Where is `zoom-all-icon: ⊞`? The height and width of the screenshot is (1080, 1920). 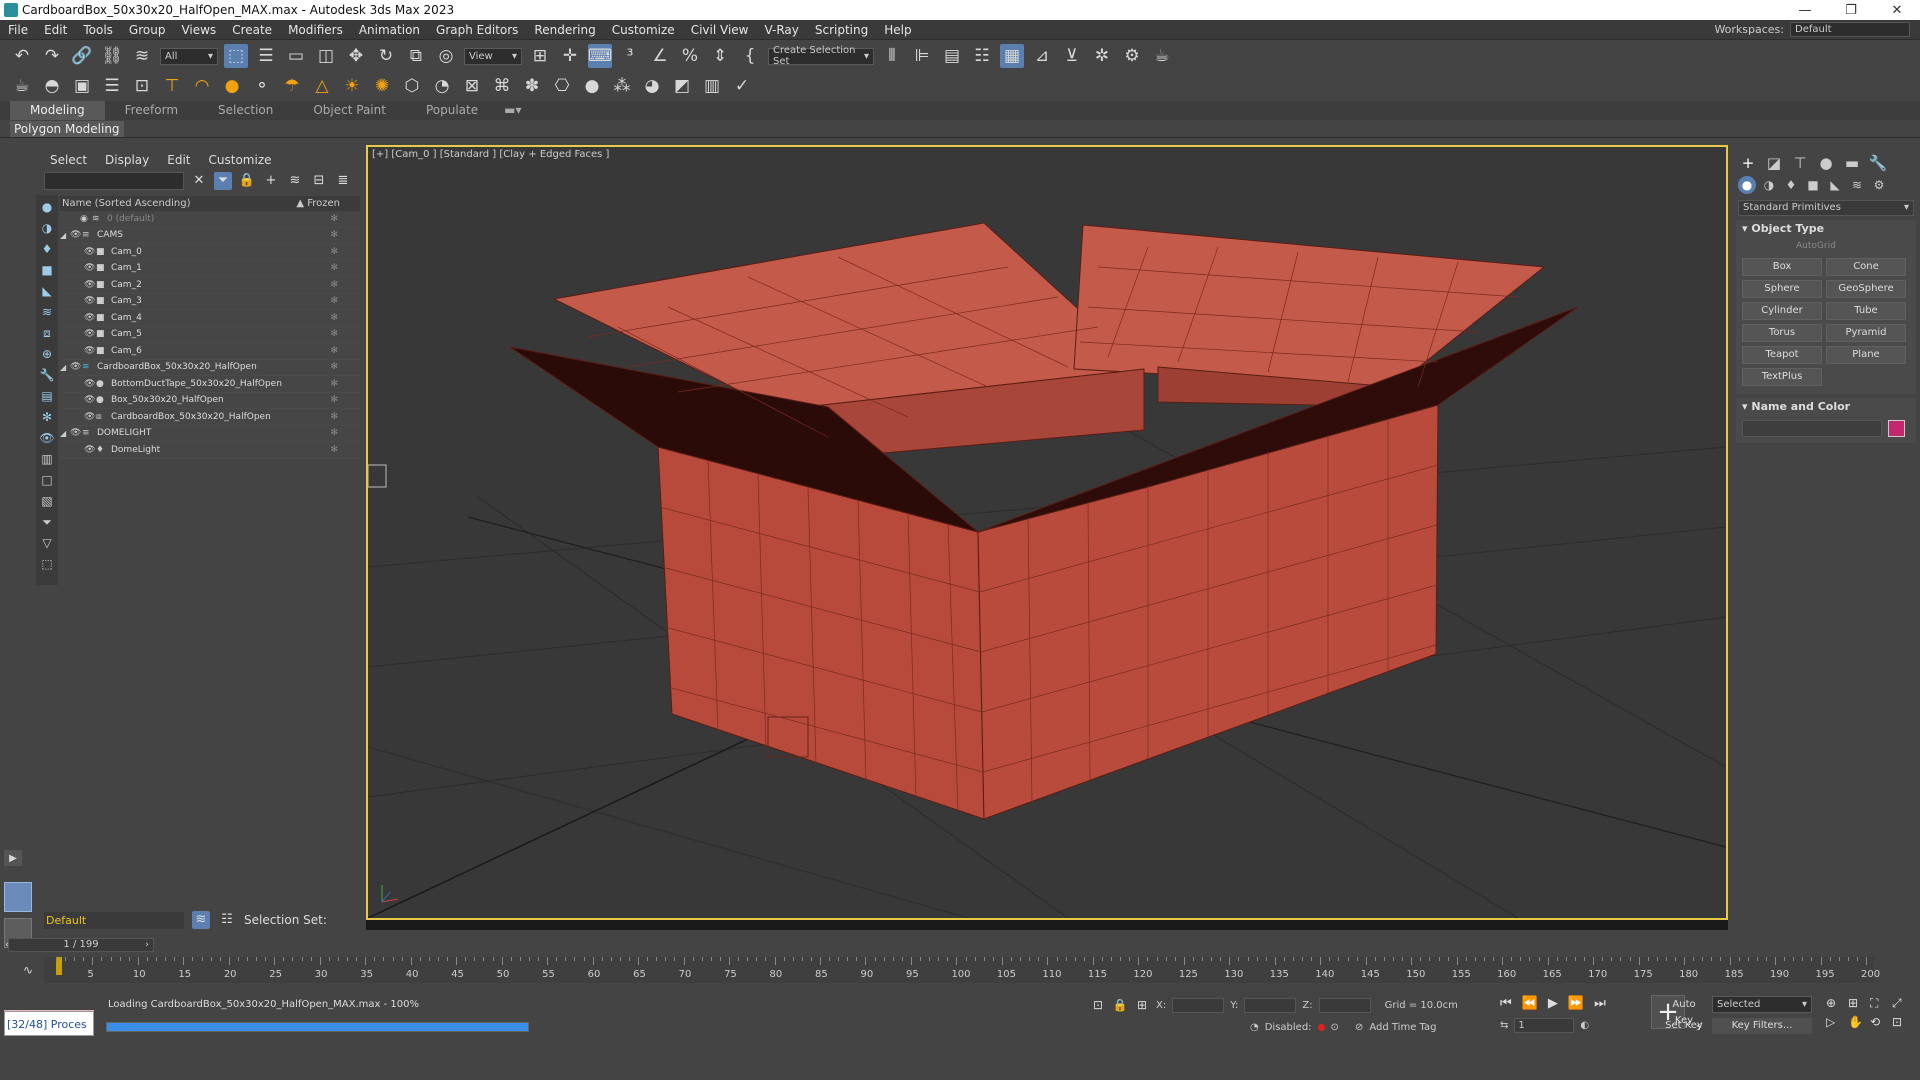 zoom-all-icon: ⊞ is located at coordinates (1857, 1003).